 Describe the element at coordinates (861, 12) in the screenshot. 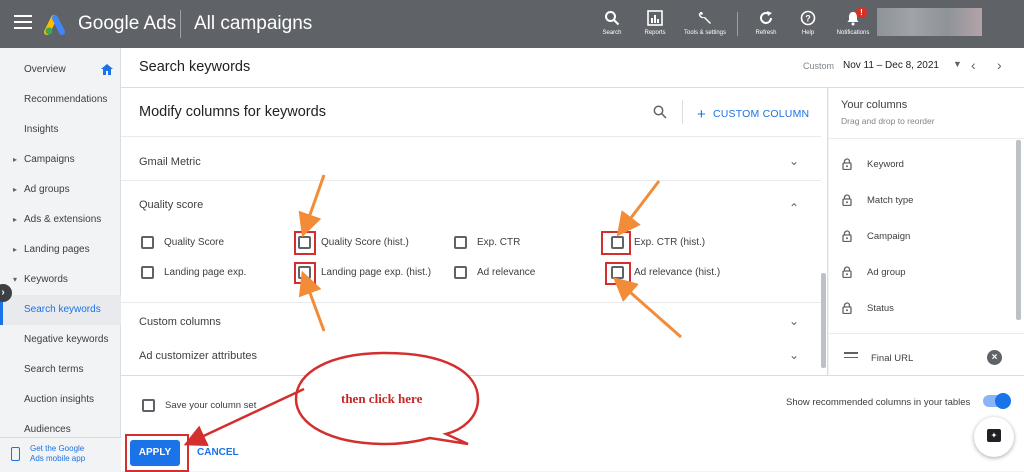

I see `notification-badge: !` at that location.